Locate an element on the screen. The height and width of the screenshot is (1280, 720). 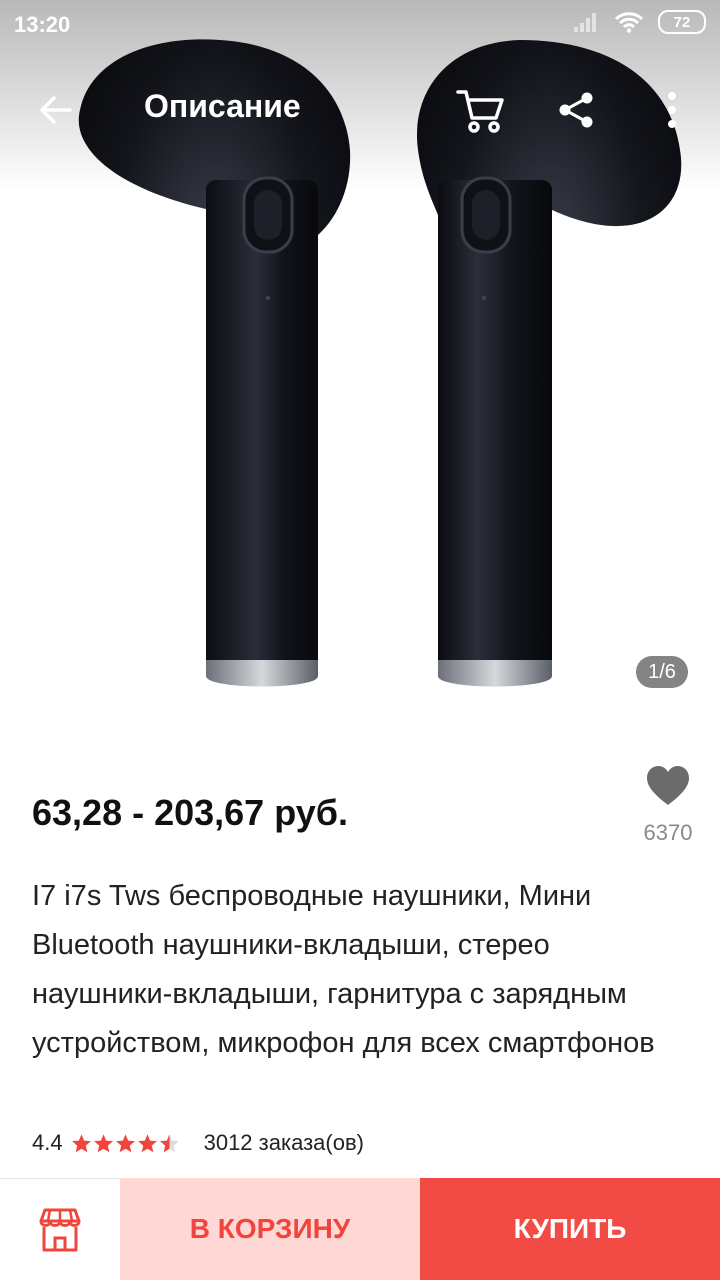
favorites-count: 6370 is located at coordinates (668, 832).